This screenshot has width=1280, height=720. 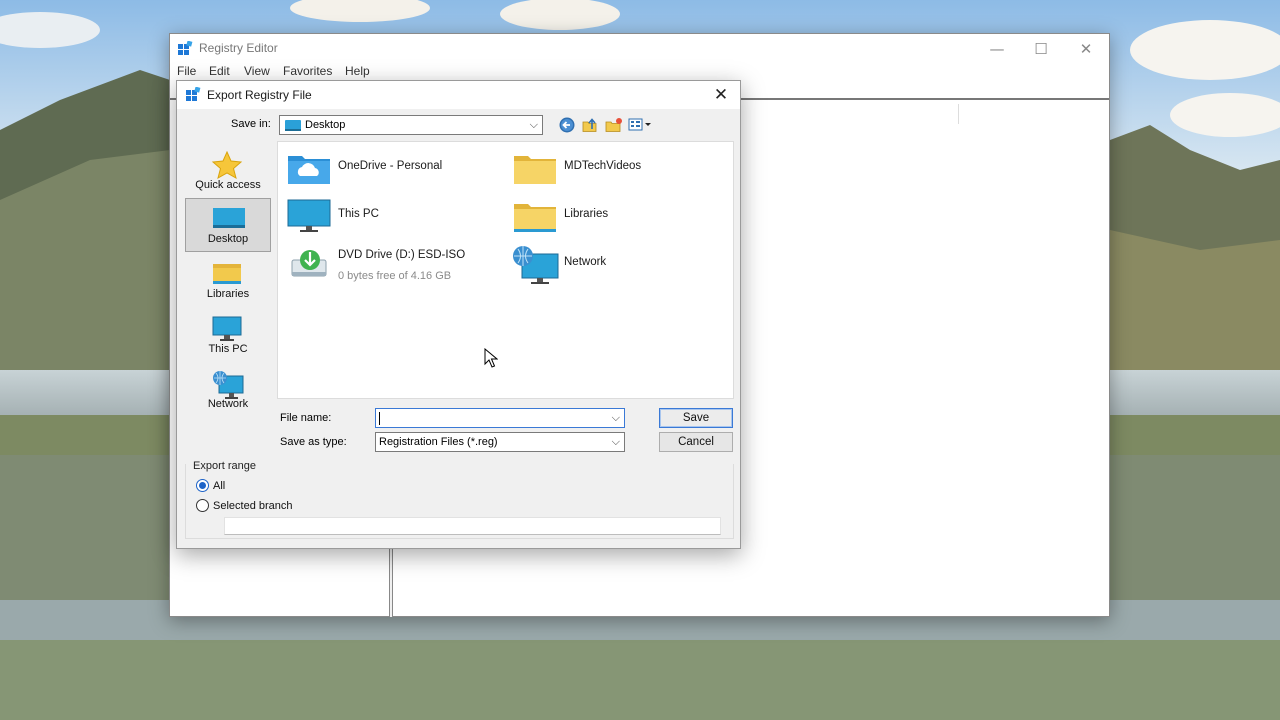 I want to click on drive-free-space: 0 bytes free of 4.16 GB, so click(x=395, y=276).